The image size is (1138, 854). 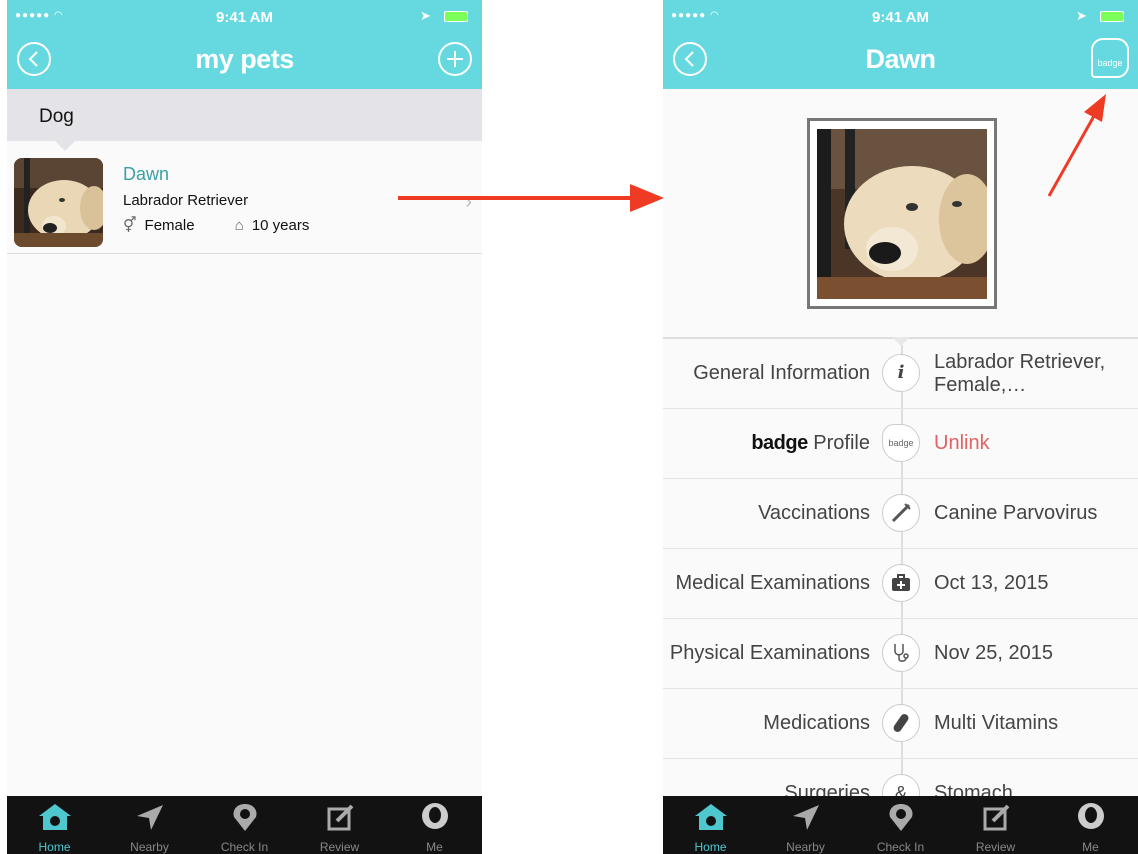 I want to click on nav-bar: Dawn badge, so click(x=900, y=60).